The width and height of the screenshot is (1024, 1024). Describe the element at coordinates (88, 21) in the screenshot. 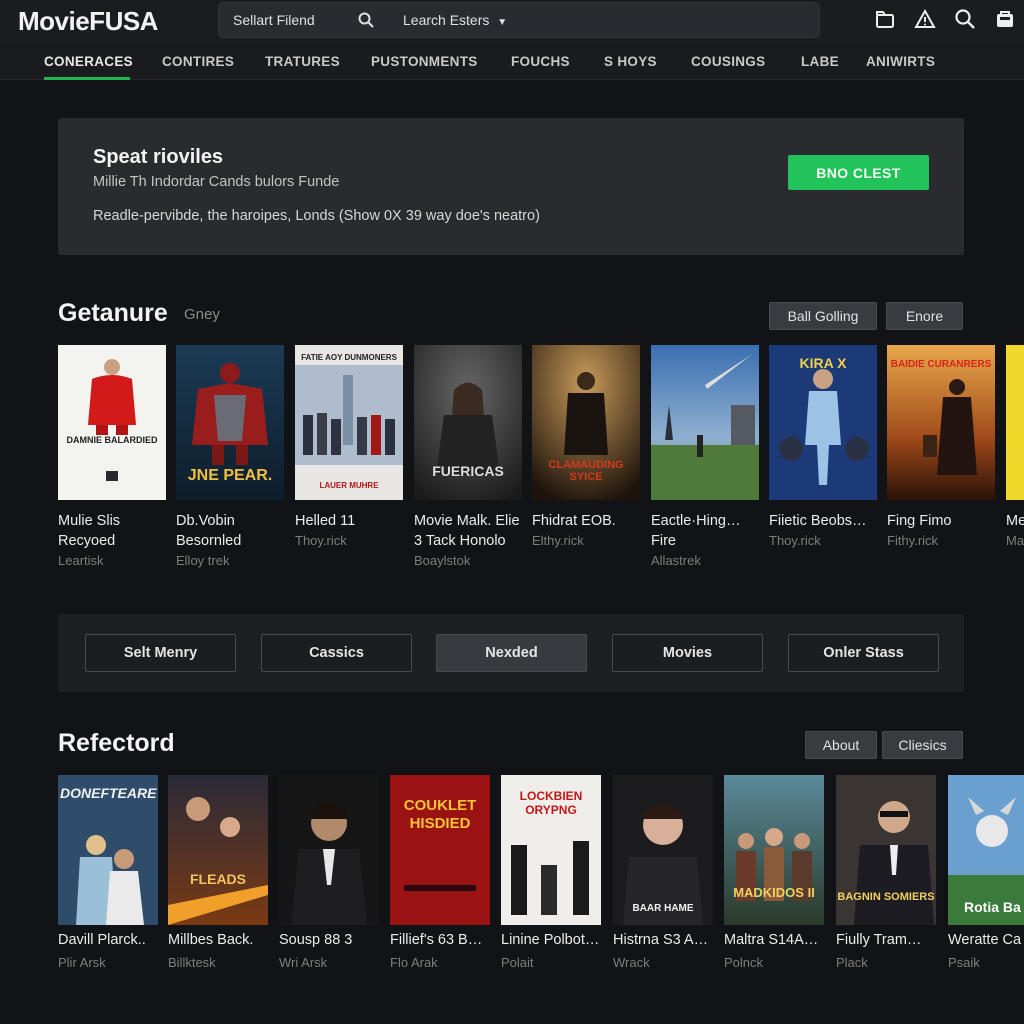

I see `app-logo: MovieFUSA` at that location.